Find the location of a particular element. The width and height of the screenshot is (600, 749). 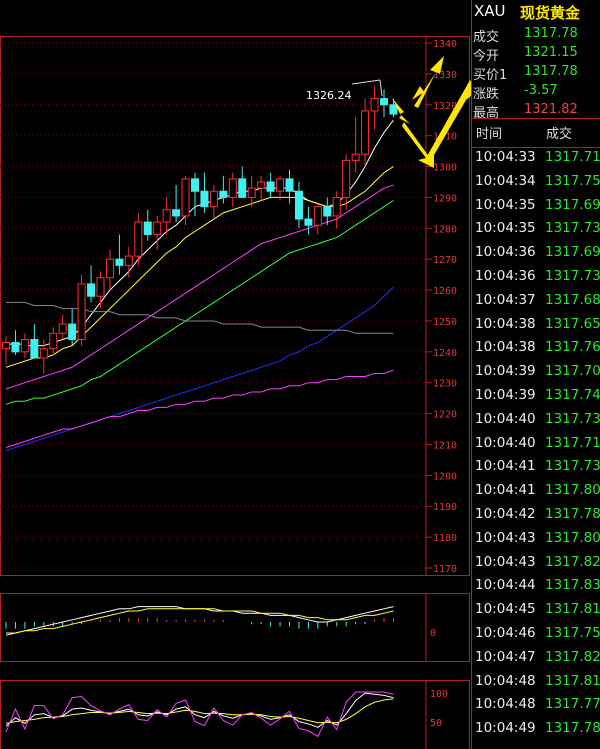

tick-row: 10:04:49 1317.78 is located at coordinates (536, 728).